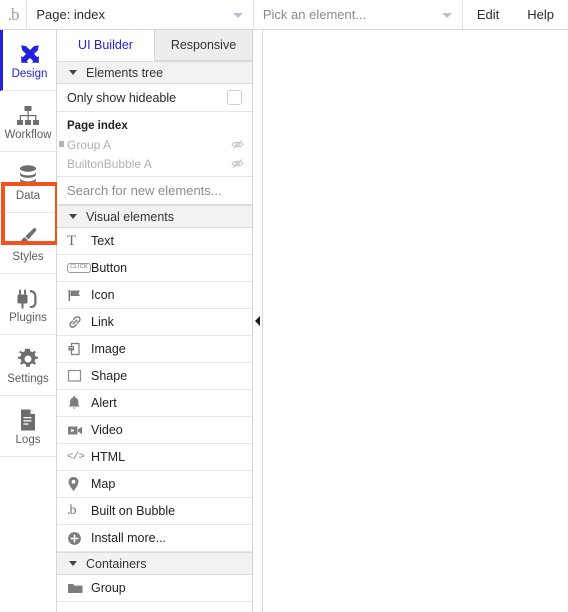 This screenshot has height=612, width=568. I want to click on only-show-hideable-row: Only show hideable, so click(154, 98).